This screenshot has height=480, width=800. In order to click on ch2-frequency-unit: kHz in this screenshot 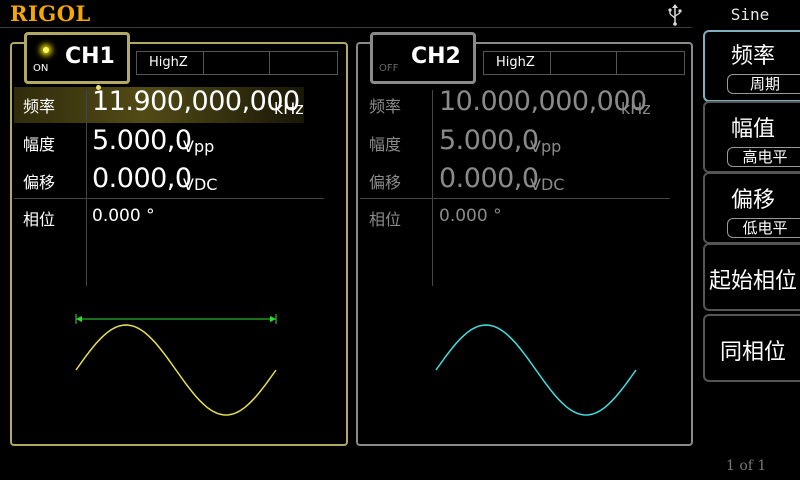, I will do `click(636, 108)`.